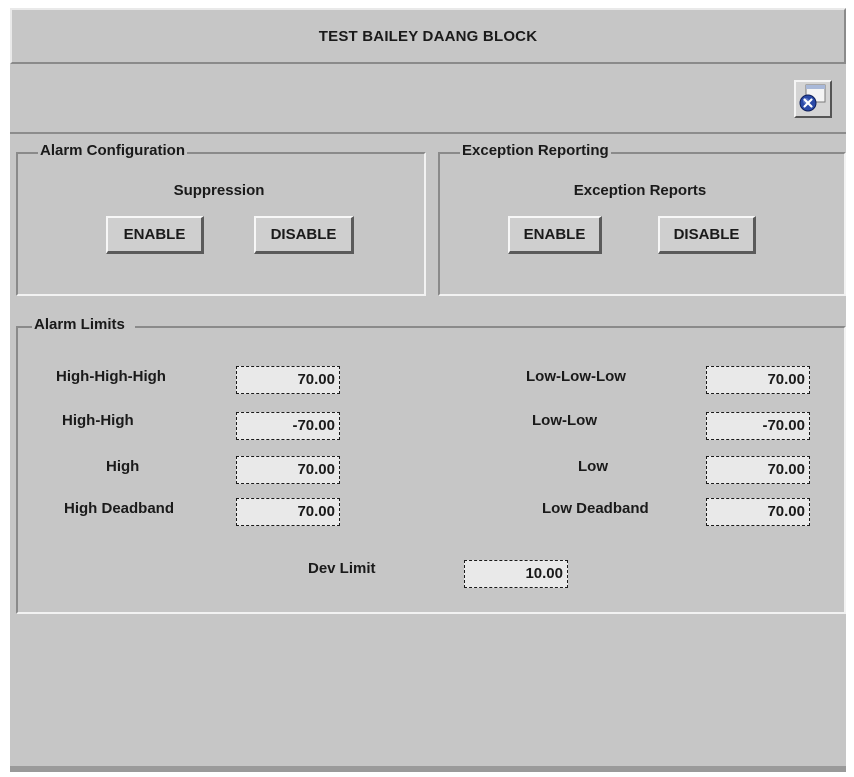 The height and width of the screenshot is (777, 854). I want to click on low-low-label: Low-Low, so click(564, 420).